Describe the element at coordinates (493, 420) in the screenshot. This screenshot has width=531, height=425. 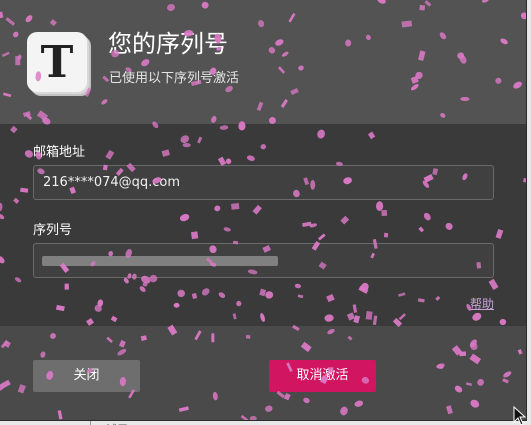
I see `confetti-piece` at that location.